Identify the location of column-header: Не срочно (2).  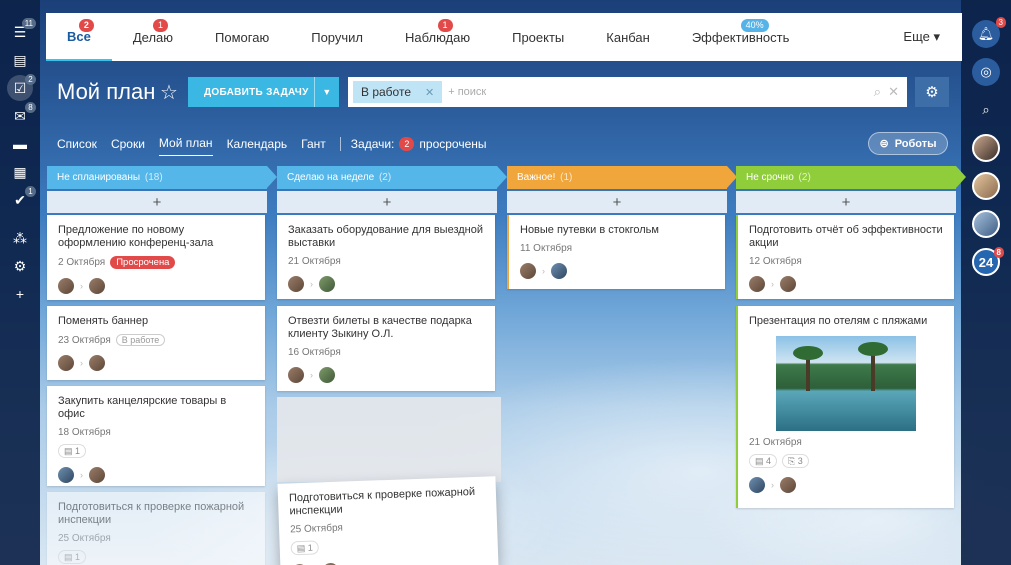
(851, 177).